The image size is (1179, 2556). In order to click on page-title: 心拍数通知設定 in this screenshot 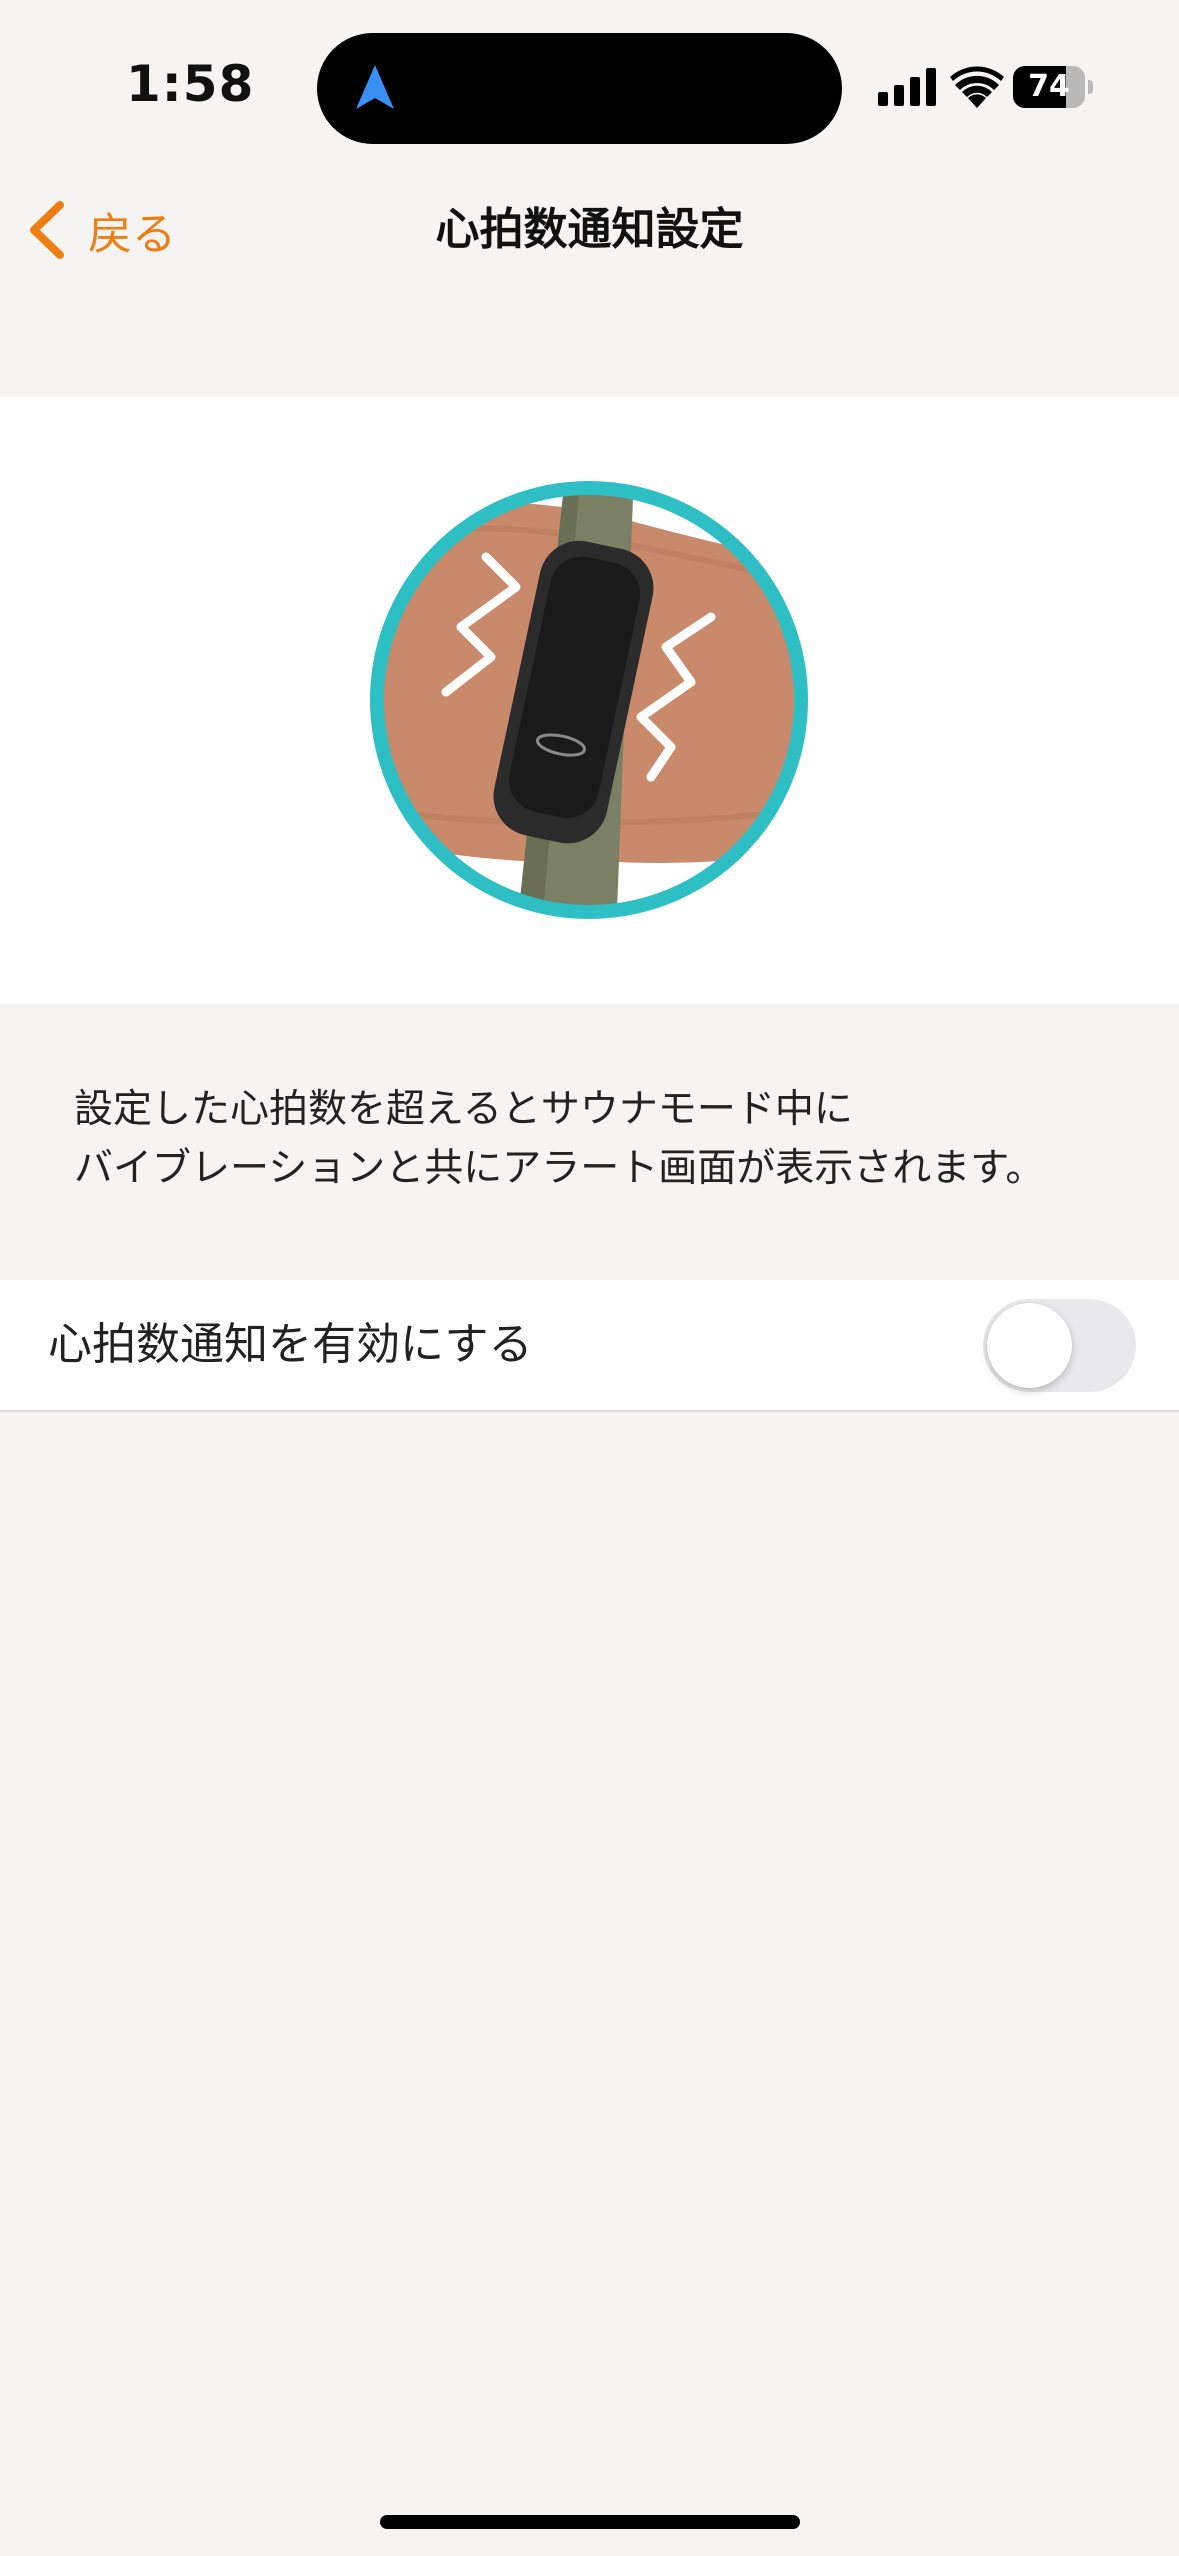, I will do `click(589, 229)`.